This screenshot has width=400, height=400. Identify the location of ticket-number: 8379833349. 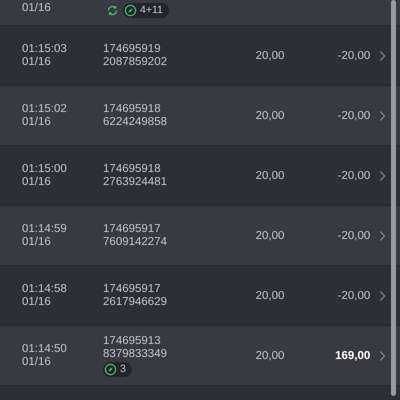
(135, 354).